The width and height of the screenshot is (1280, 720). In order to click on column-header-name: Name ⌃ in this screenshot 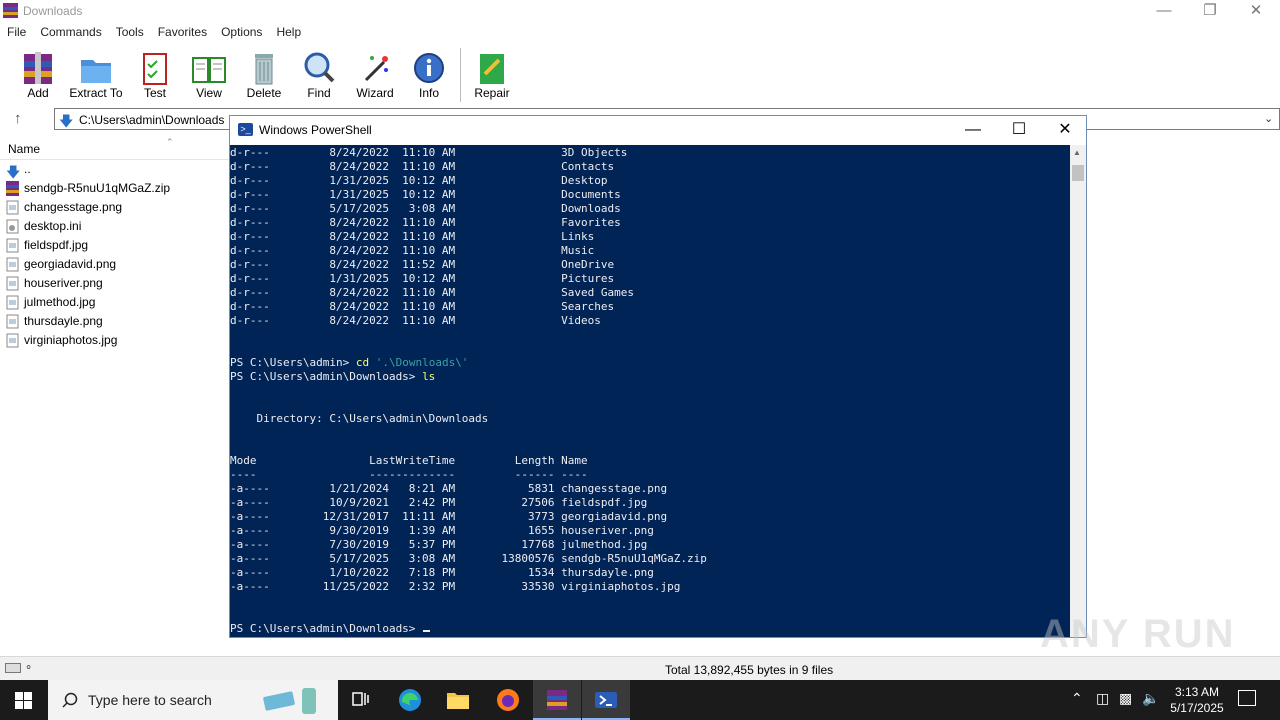, I will do `click(115, 148)`.